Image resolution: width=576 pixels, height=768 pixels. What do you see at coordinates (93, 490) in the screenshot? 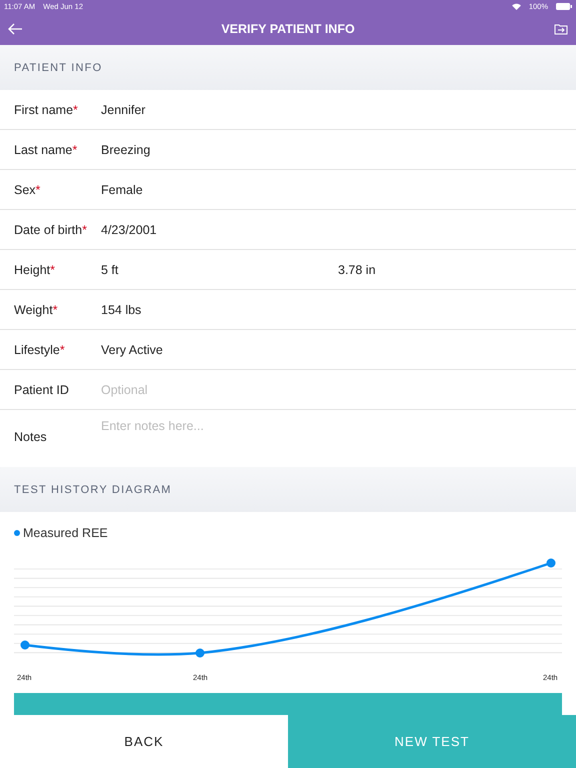
I see `section-header: TEST HISTORY DIAGRAM` at bounding box center [93, 490].